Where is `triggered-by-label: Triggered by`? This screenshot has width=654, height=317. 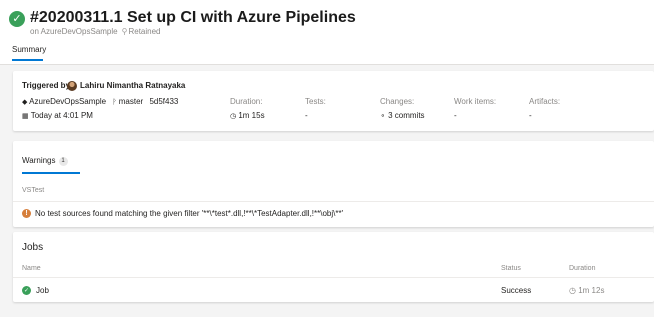 triggered-by-label: Triggered by is located at coordinates (46, 85).